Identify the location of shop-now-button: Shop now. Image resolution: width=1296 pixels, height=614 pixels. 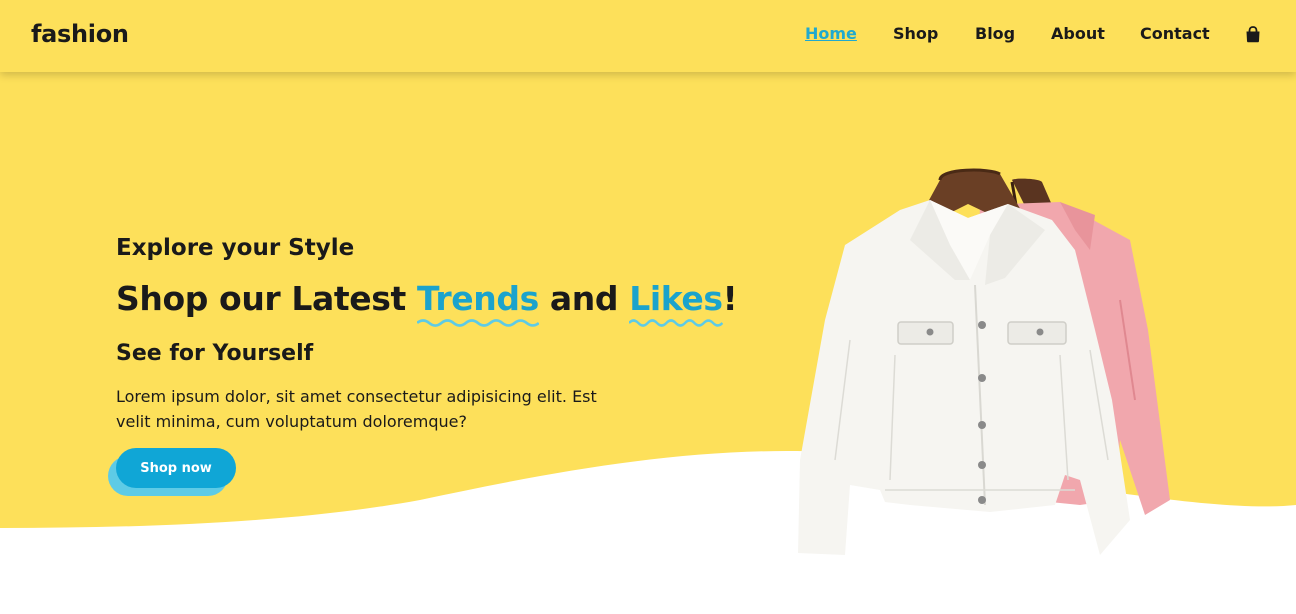
(176, 468).